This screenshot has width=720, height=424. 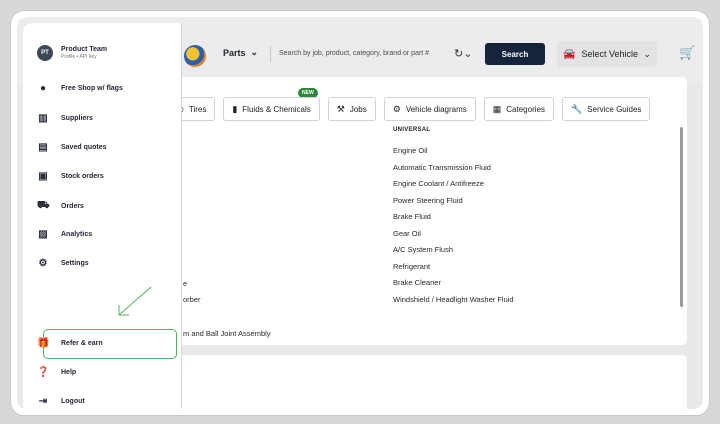 What do you see at coordinates (92, 88) in the screenshot?
I see `menu-label: Free Shop w/ flags` at bounding box center [92, 88].